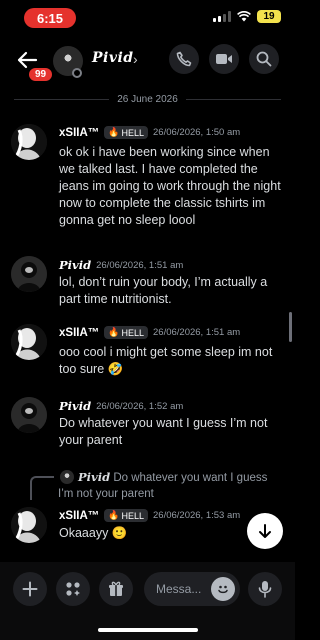 This screenshot has height=640, width=320. I want to click on message-meta: Pivid 26/06/2026, 1:51 am, so click(121, 265).